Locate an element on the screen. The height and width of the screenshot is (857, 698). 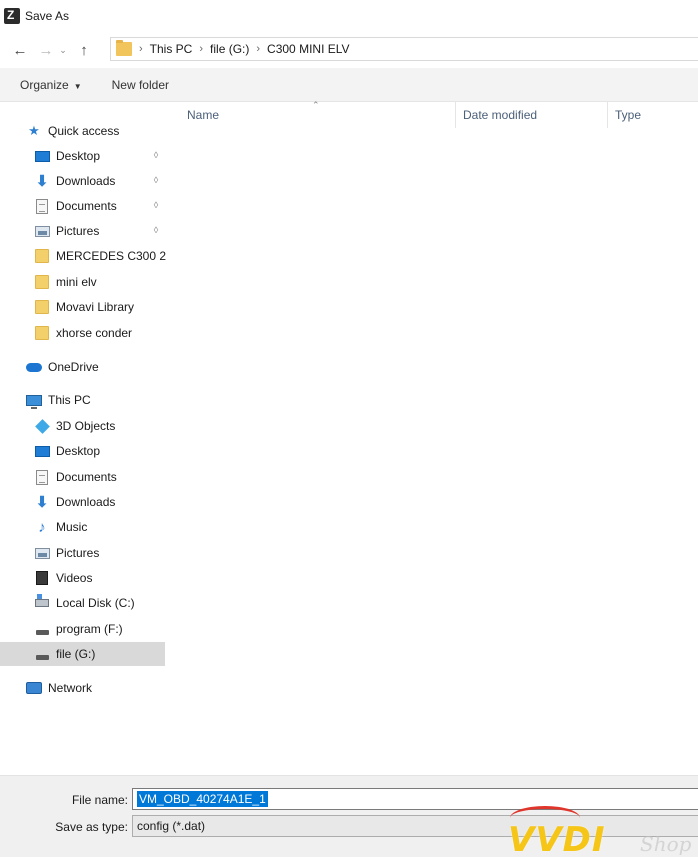
sidebar-item-local-disk-c: Local Disk (C:) is located at coordinates (84, 603).